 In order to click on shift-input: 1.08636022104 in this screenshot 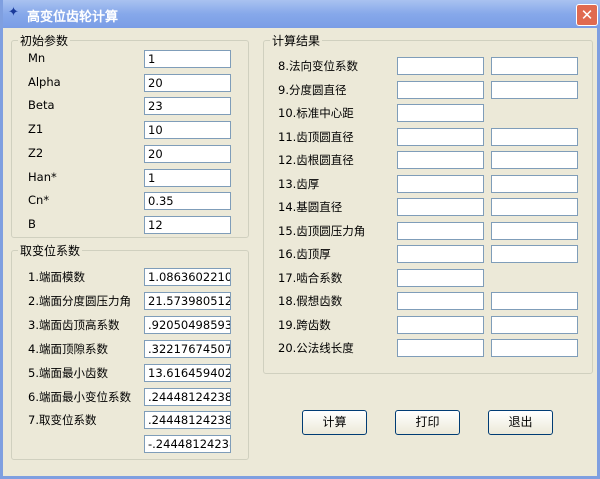, I will do `click(187, 277)`.